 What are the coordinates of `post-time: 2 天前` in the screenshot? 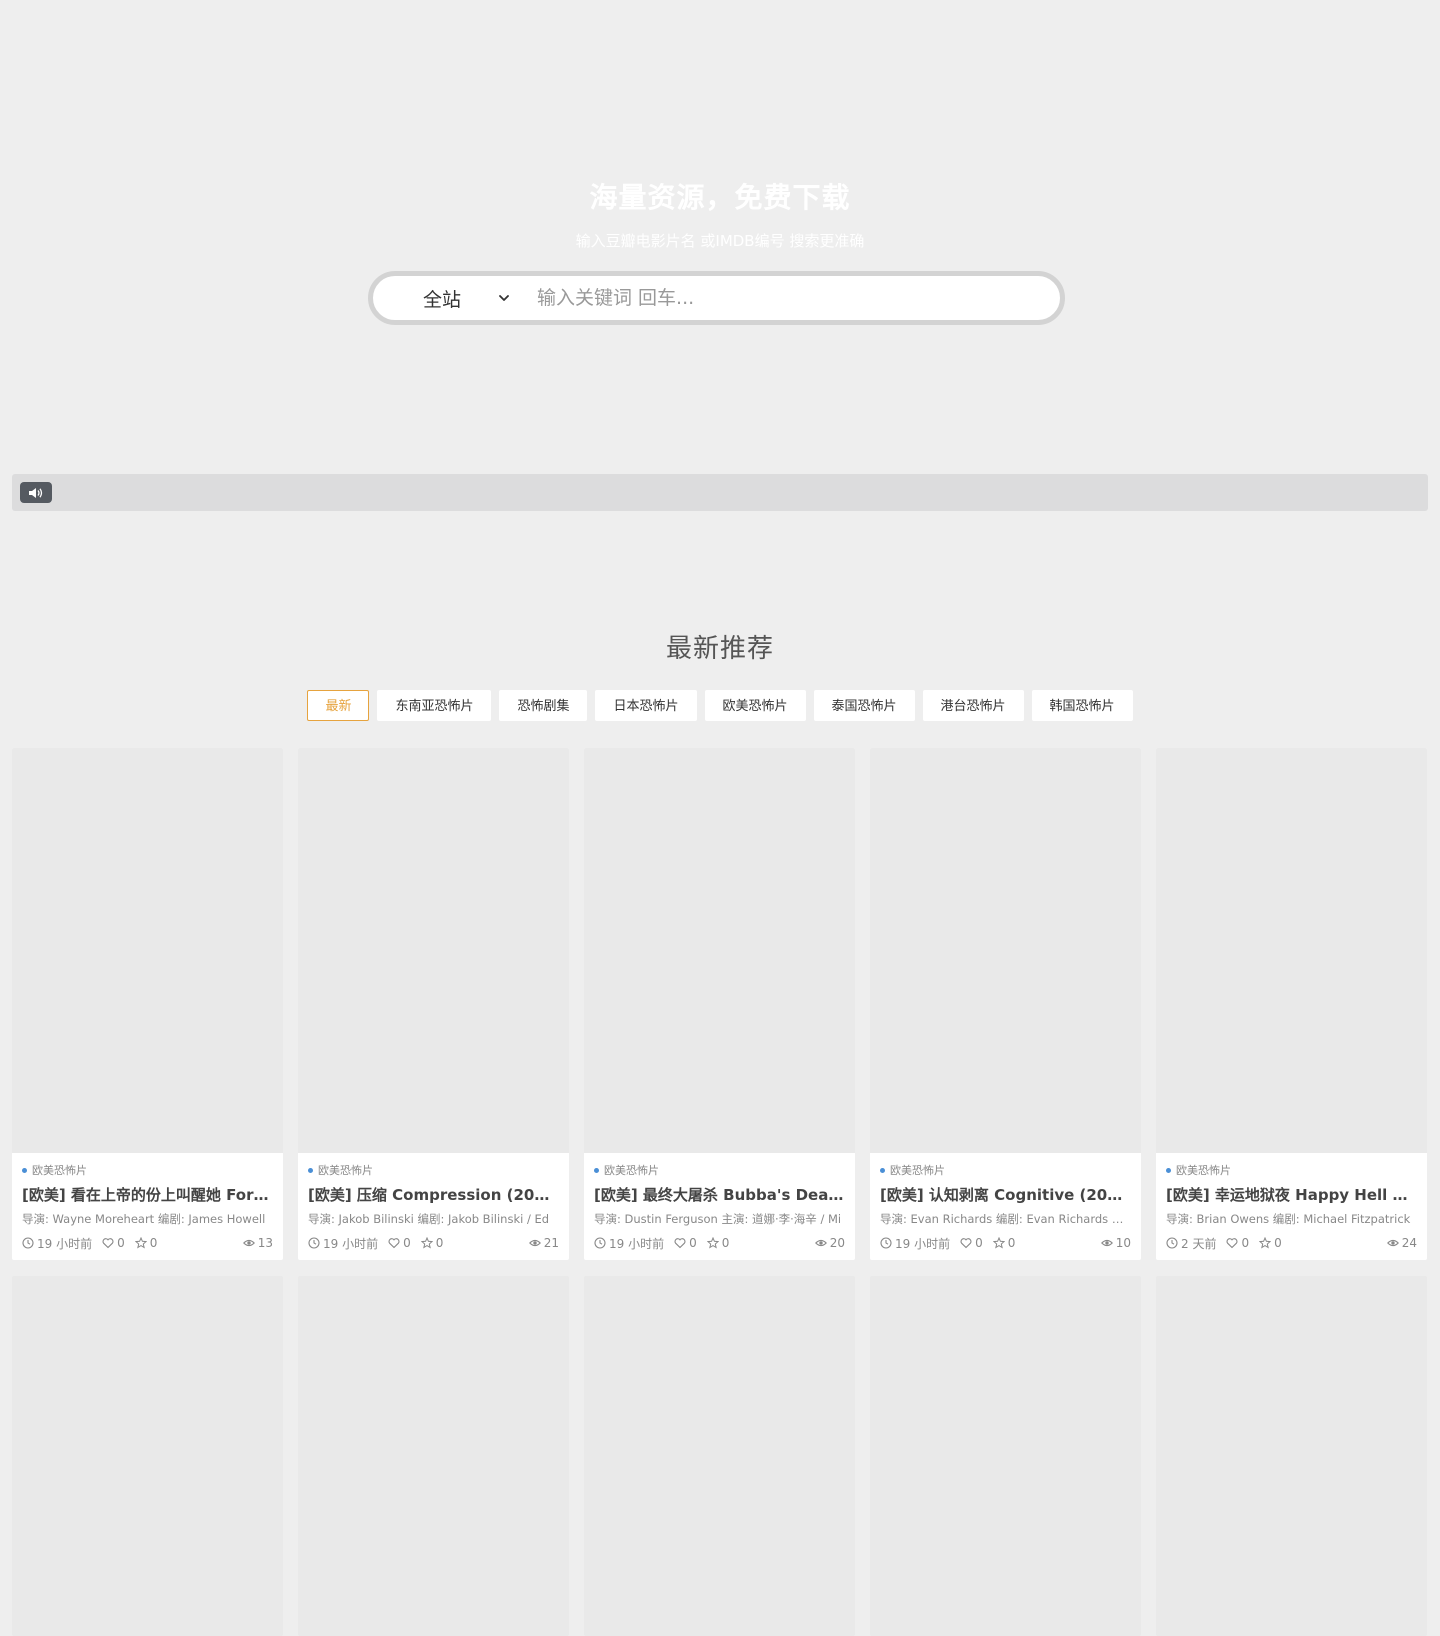 It's located at (1191, 1243).